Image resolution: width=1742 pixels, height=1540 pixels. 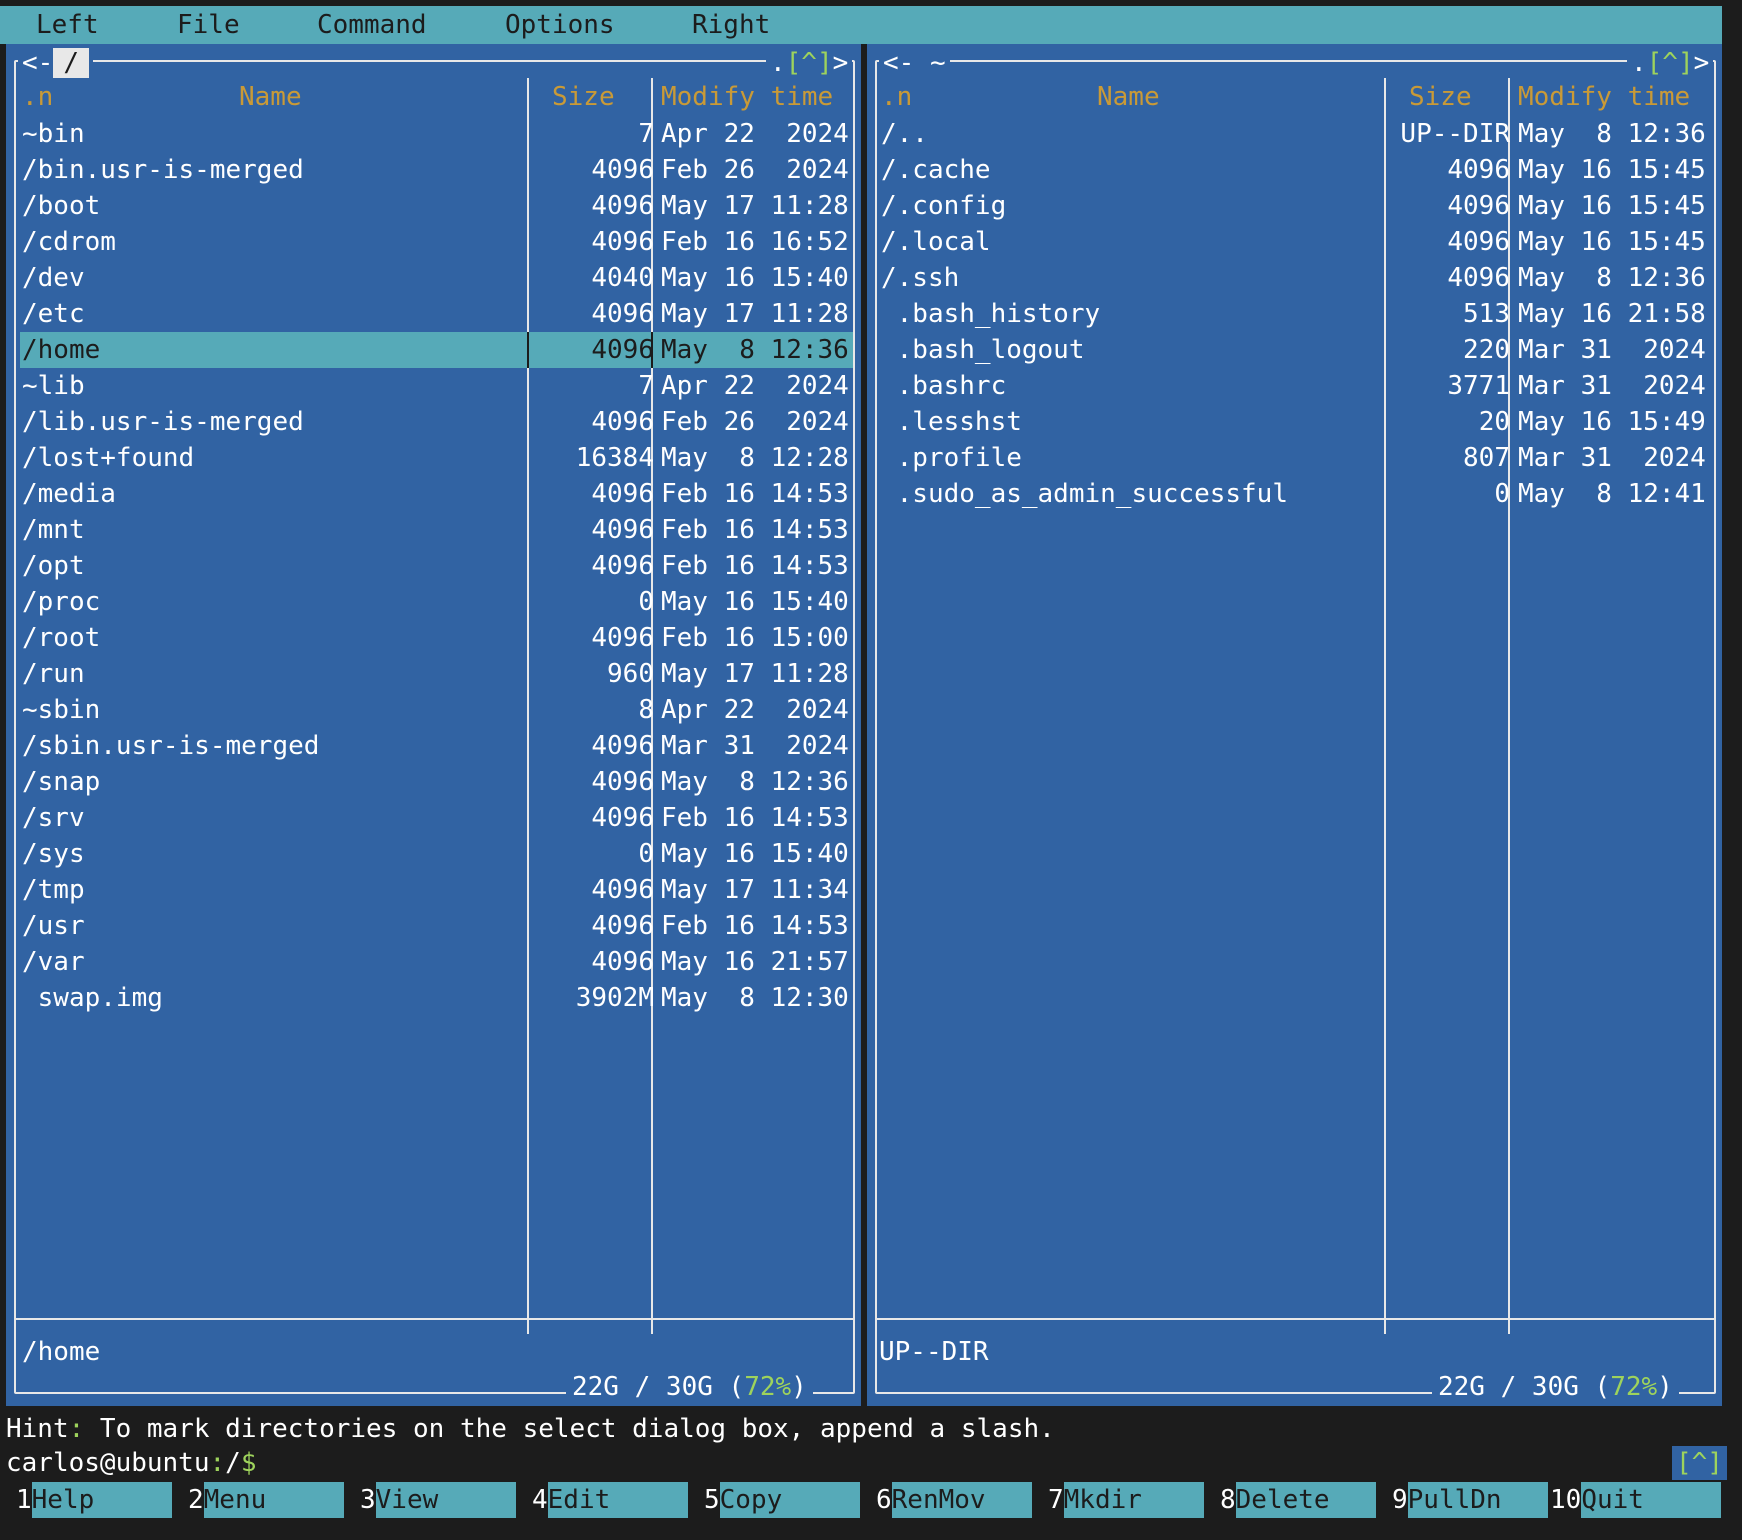 I want to click on fkey-mkdir: 7Mkdir, so click(x=1118, y=1500).